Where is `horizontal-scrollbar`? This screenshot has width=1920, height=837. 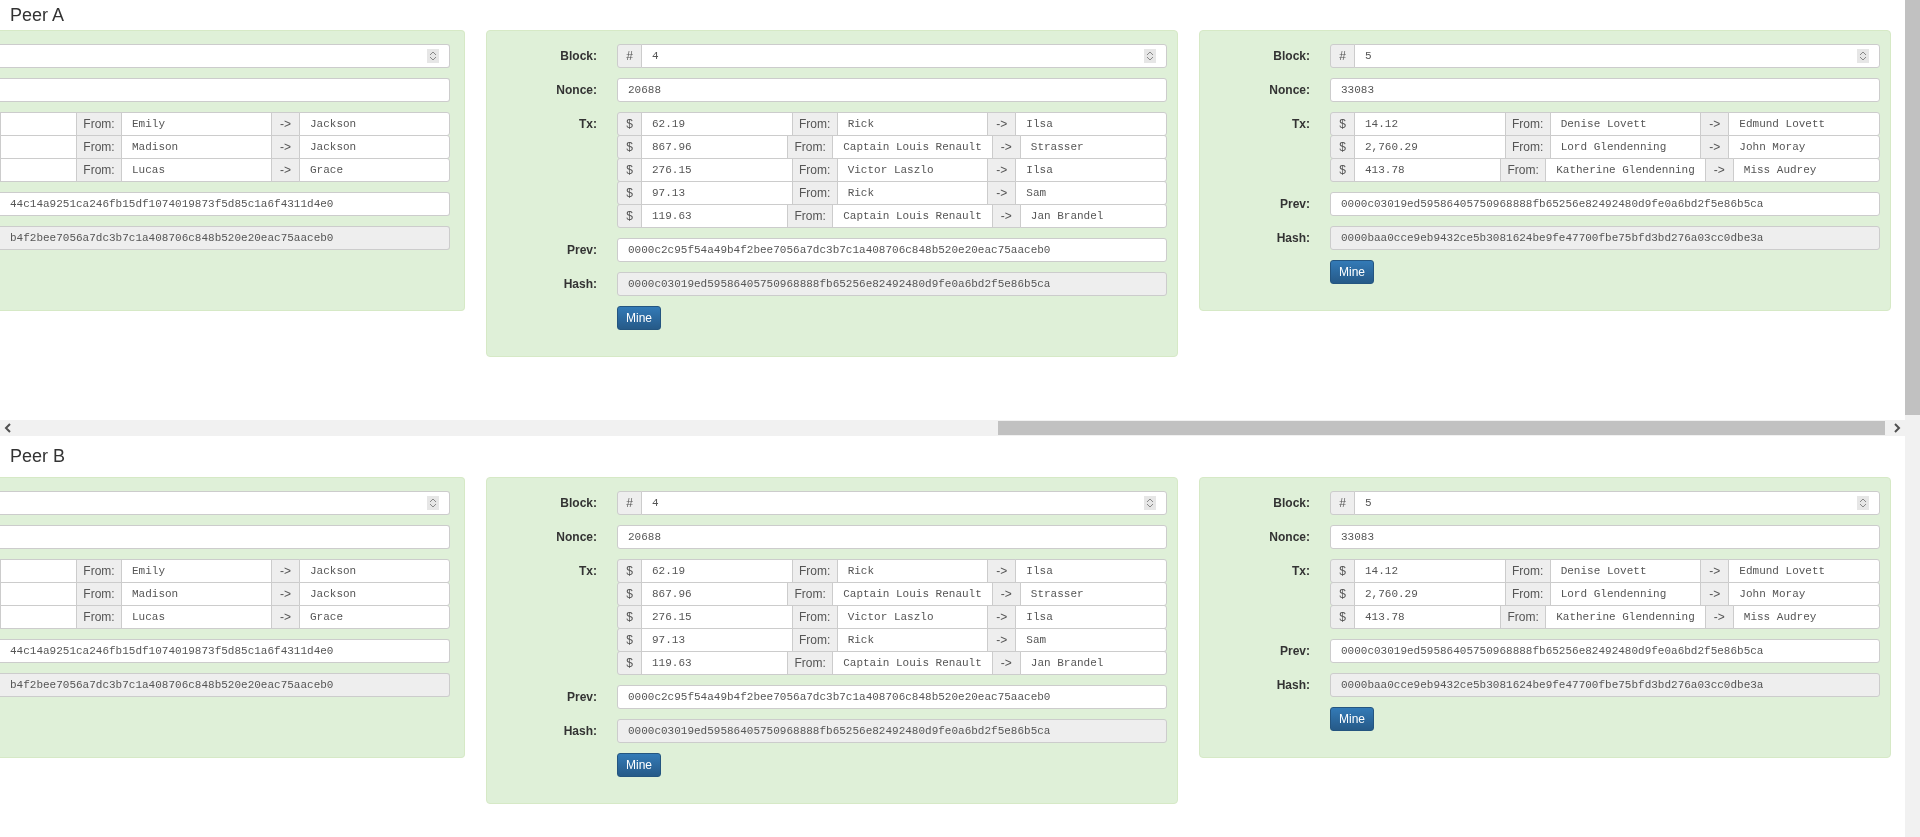
horizontal-scrollbar is located at coordinates (952, 428).